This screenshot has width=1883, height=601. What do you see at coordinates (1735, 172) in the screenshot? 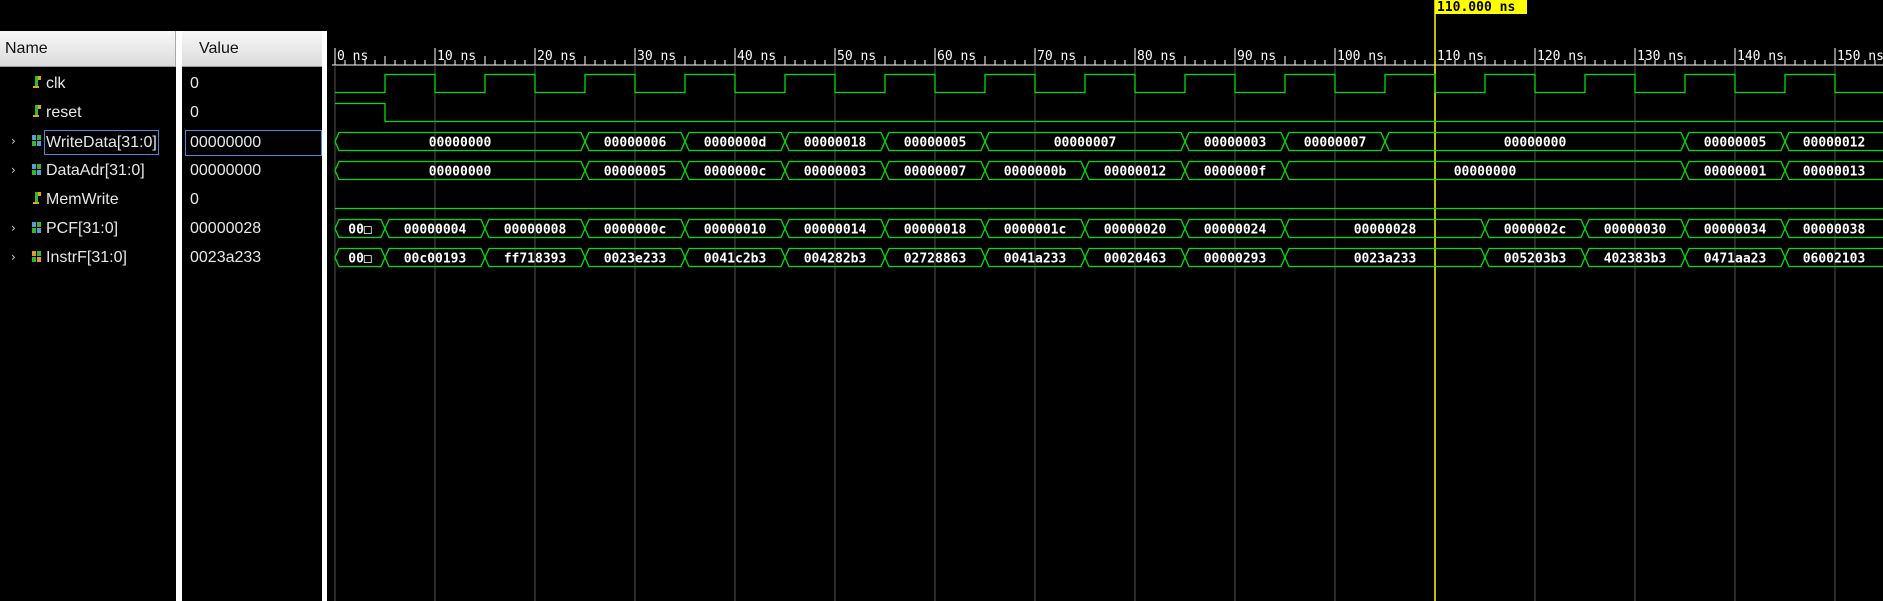
I see `dataadr-segment-value: 00000001` at bounding box center [1735, 172].